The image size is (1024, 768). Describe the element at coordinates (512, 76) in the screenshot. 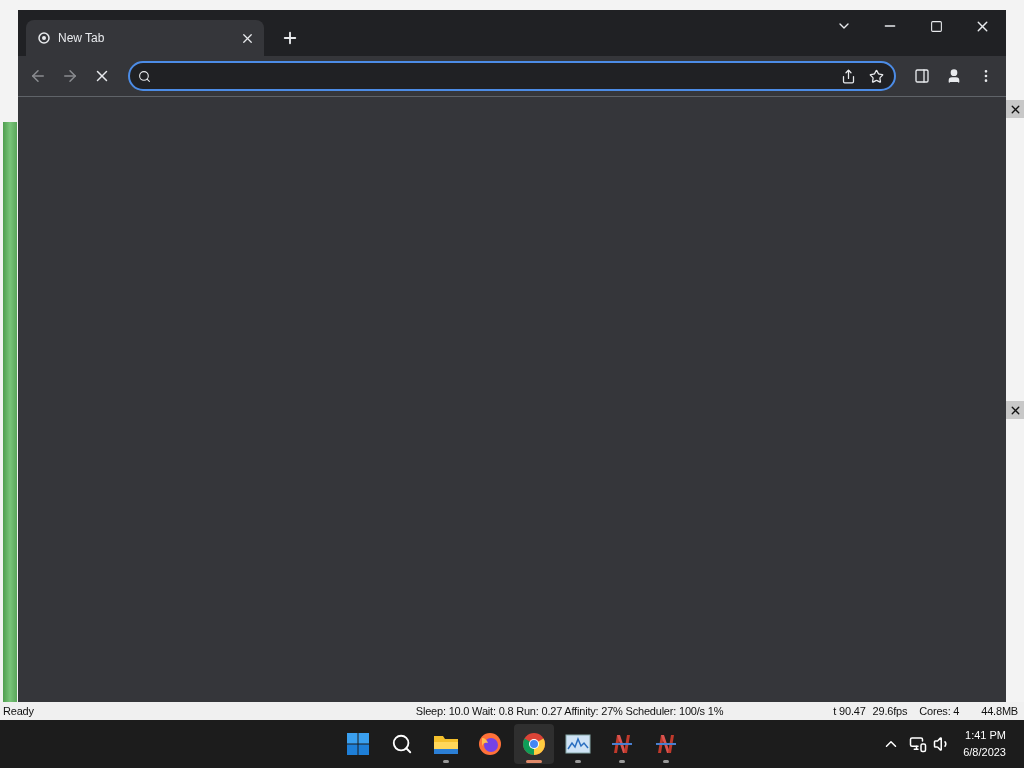

I see `address-bar` at that location.